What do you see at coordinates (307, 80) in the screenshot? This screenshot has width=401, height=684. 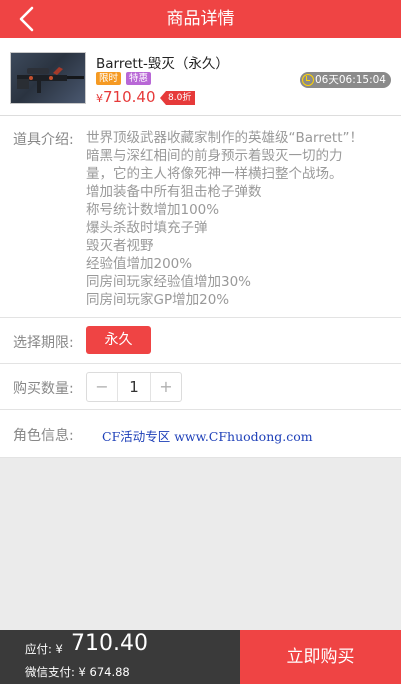 I see `clock-icon` at bounding box center [307, 80].